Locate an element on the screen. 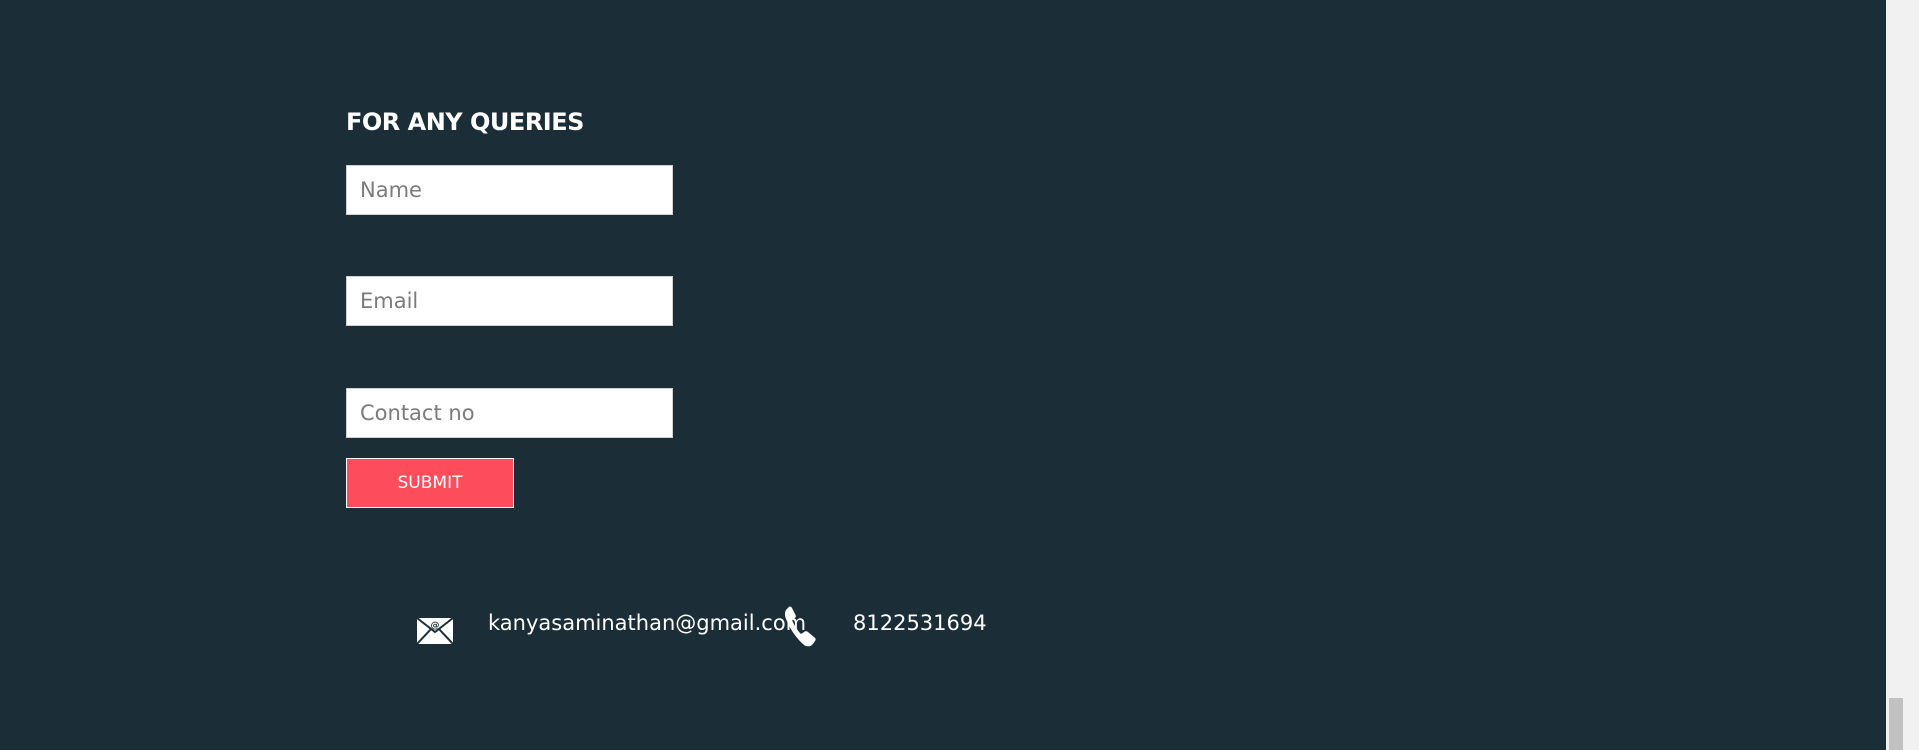 The height and width of the screenshot is (750, 1919). contact-number-input is located at coordinates (509, 413).